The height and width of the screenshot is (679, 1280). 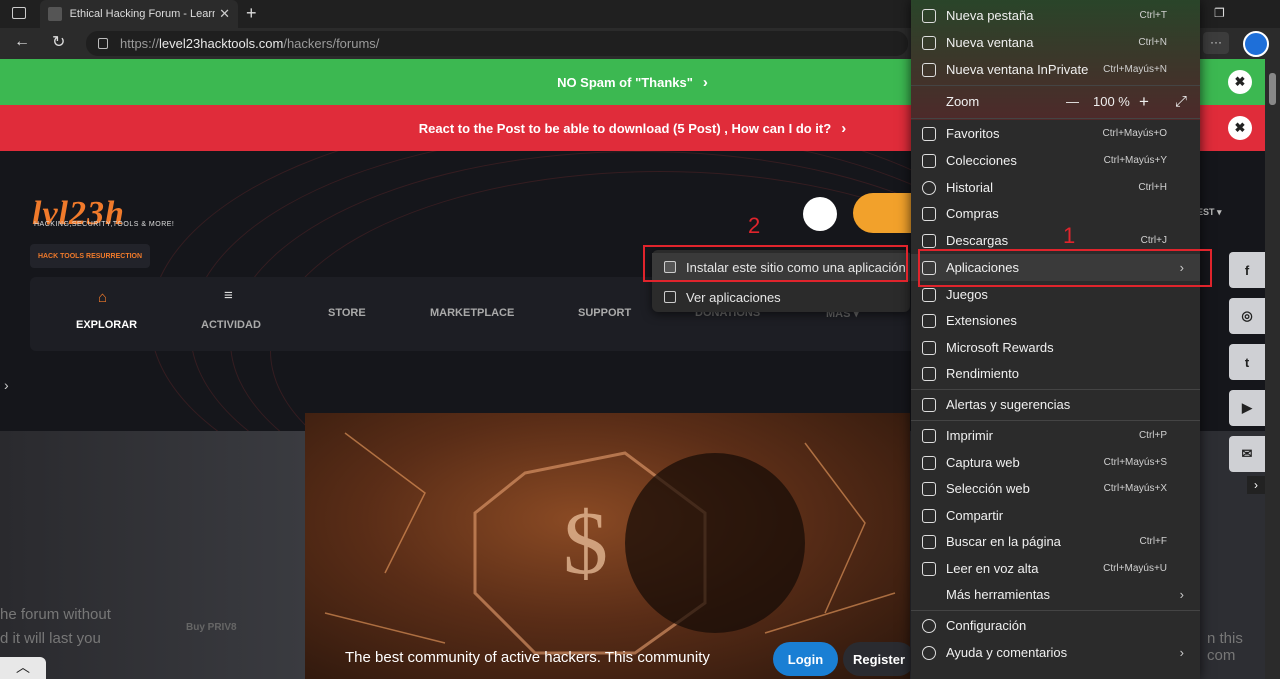 What do you see at coordinates (1055, 133) in the screenshot?
I see `menu-item-favorites: Favoritos Ctrl+Mayús+O` at bounding box center [1055, 133].